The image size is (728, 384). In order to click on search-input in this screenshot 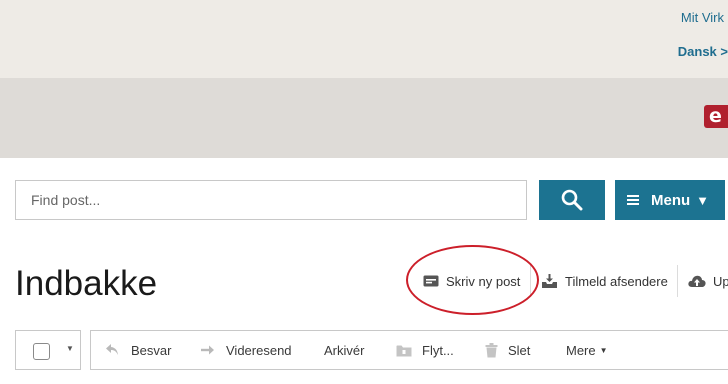, I will do `click(271, 200)`.